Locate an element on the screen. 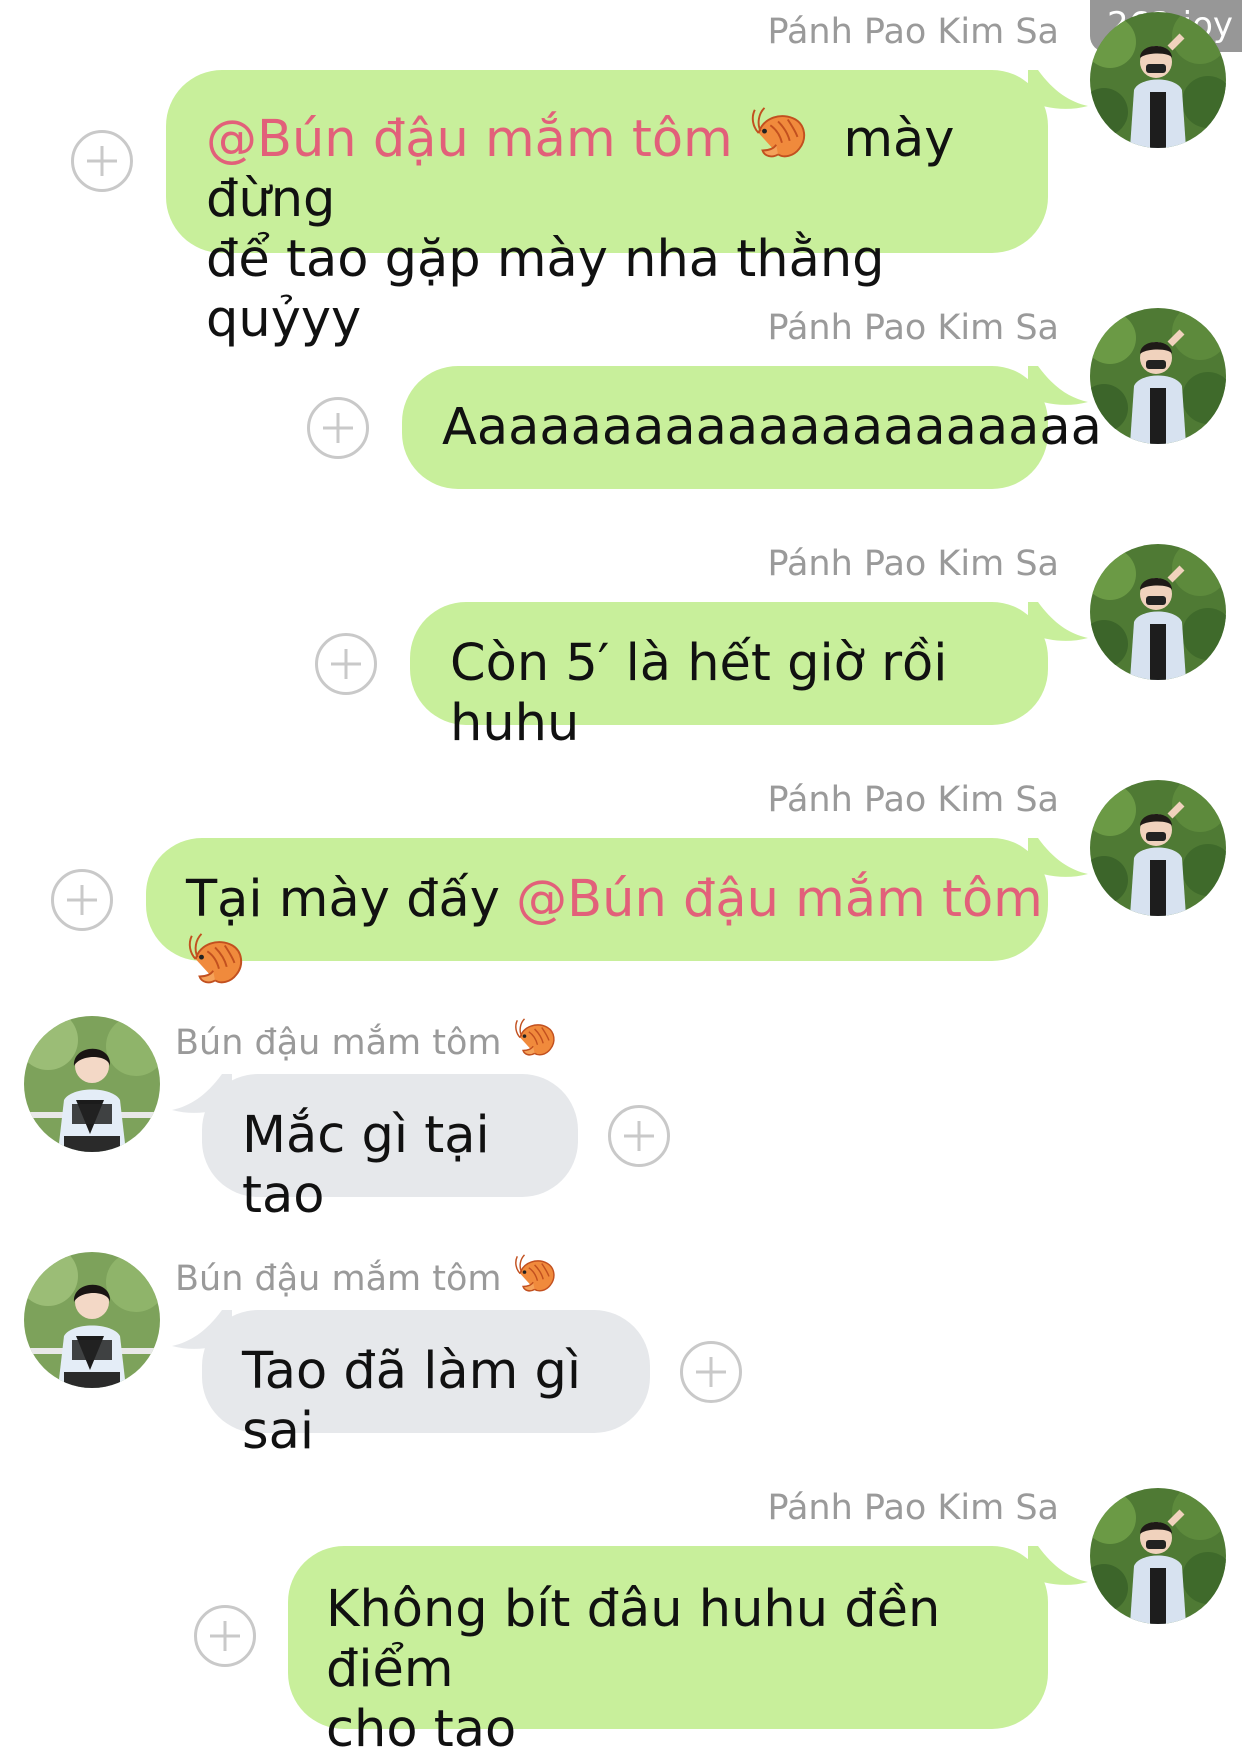 The height and width of the screenshot is (1760, 1242). message-text: Tao đã làm gì sai is located at coordinates (412, 1401).